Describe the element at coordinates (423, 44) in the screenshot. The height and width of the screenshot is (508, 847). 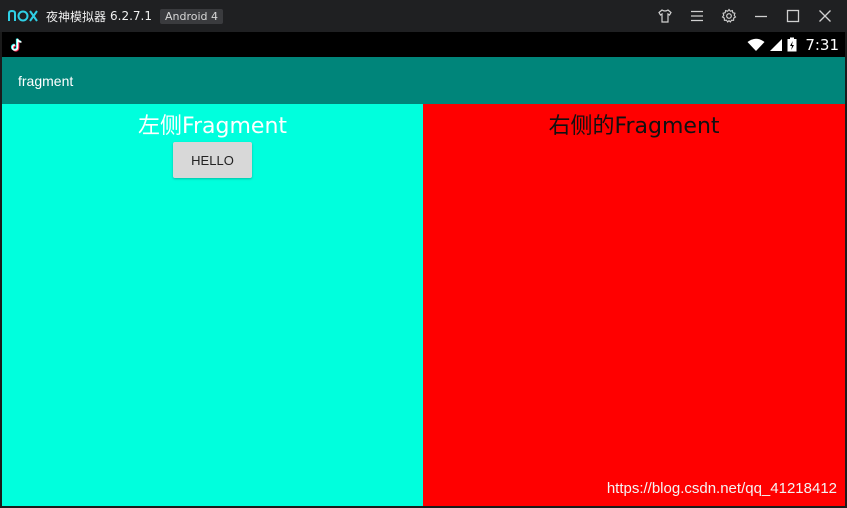
I see `android-statusbar: 7:31` at that location.